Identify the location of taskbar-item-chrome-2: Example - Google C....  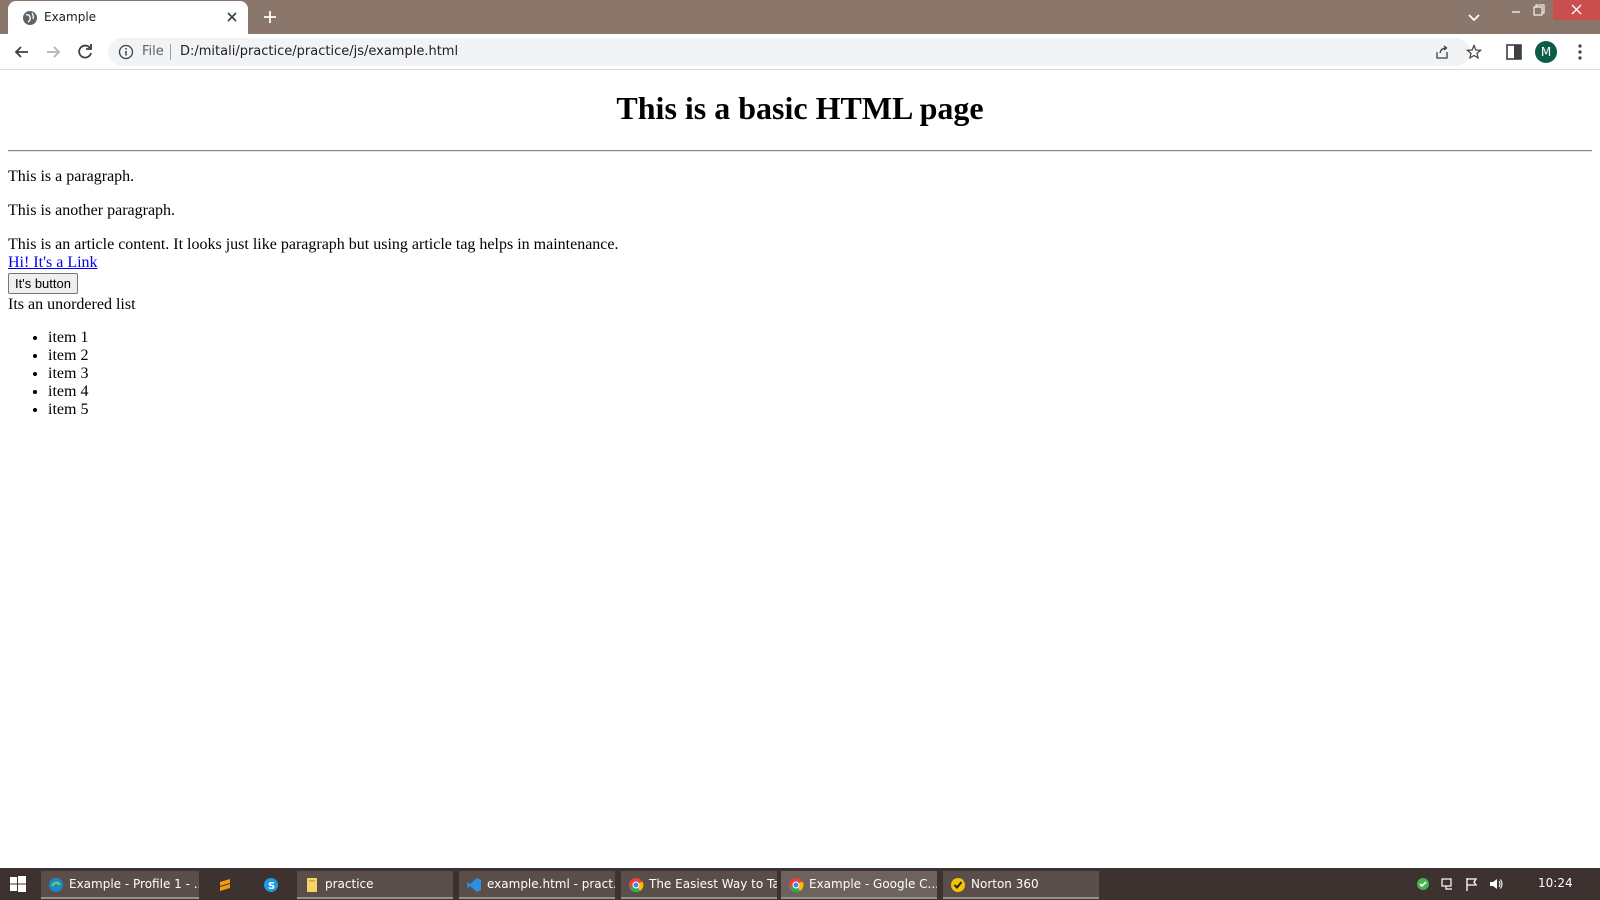
(859, 885).